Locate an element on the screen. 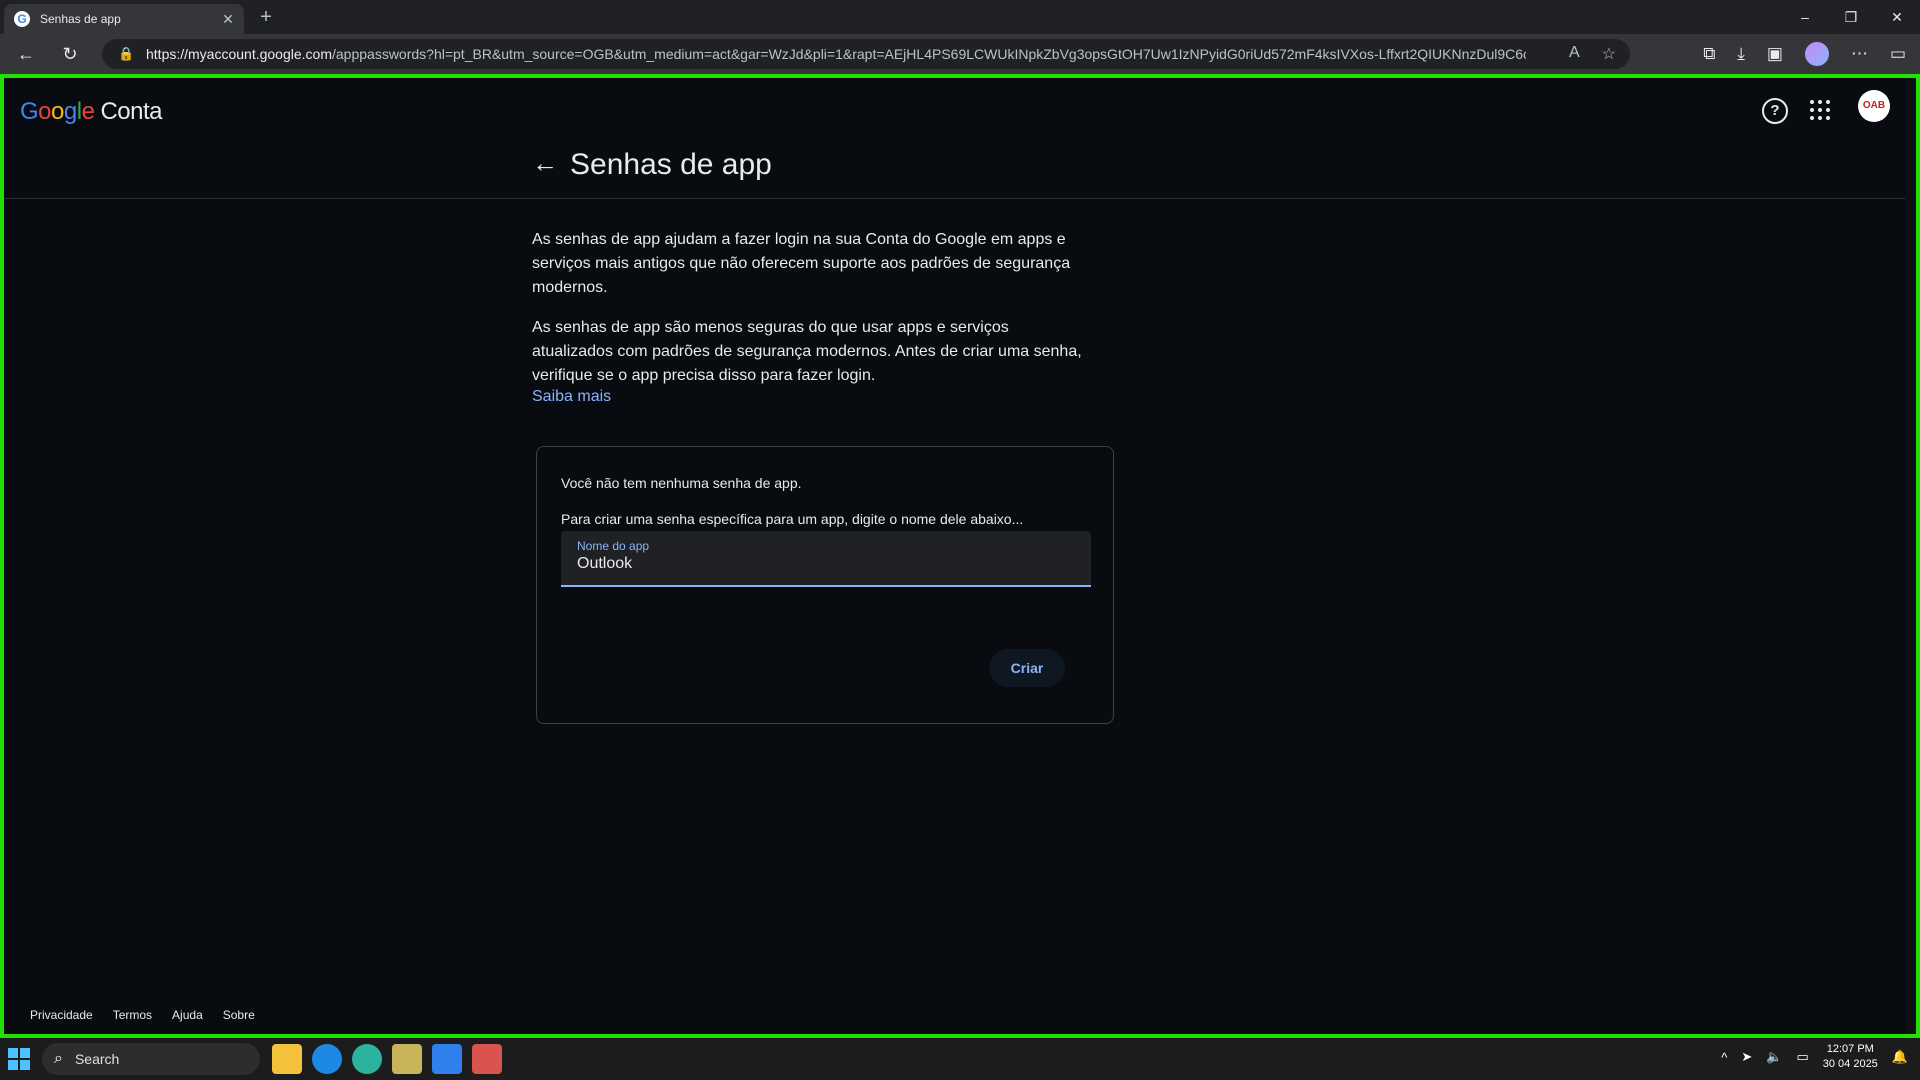  favorite-star-icon: ☆ is located at coordinates (1609, 54).